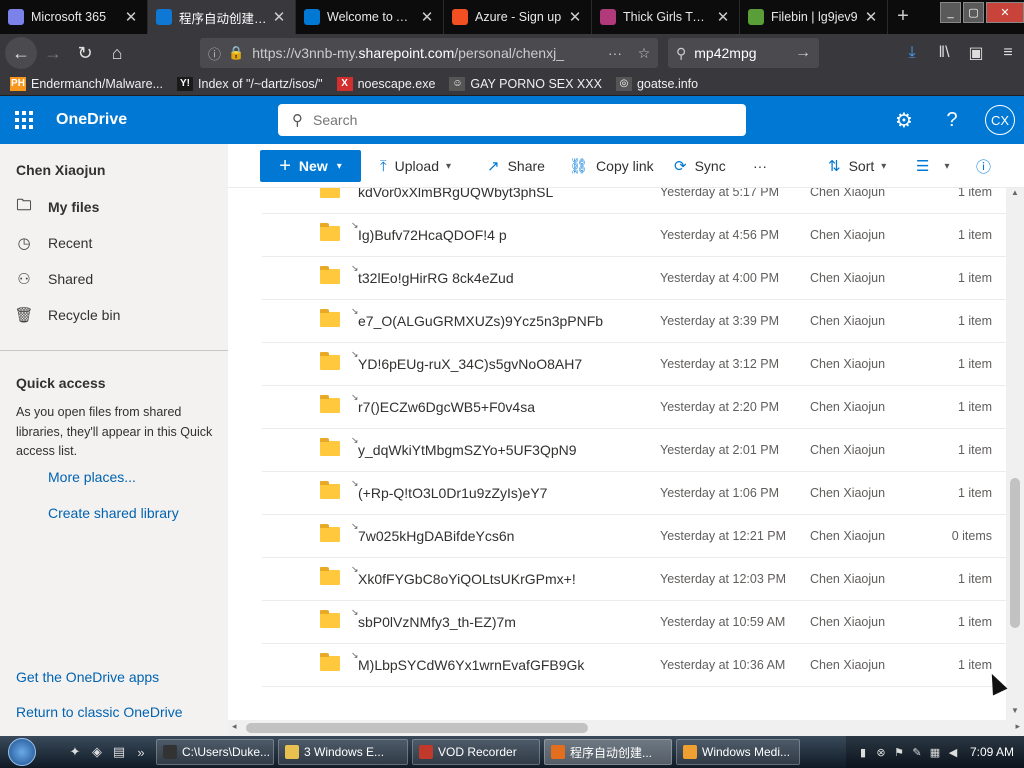  I want to click on info-icon: ⓘ, so click(214, 53).